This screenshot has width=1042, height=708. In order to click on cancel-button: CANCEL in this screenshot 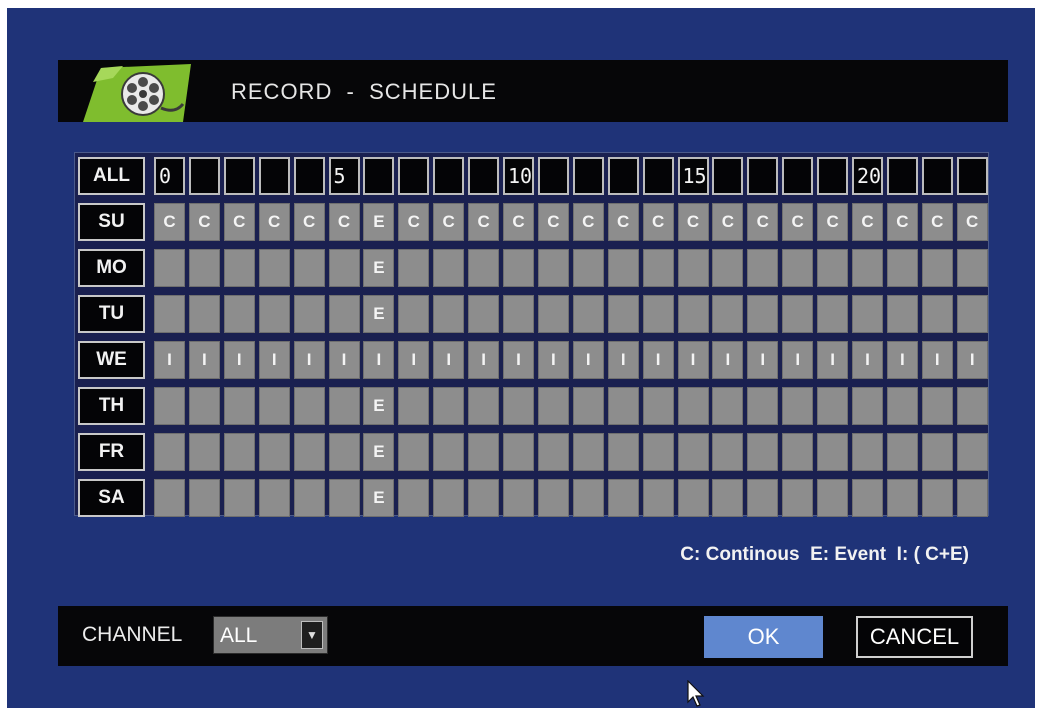, I will do `click(914, 637)`.